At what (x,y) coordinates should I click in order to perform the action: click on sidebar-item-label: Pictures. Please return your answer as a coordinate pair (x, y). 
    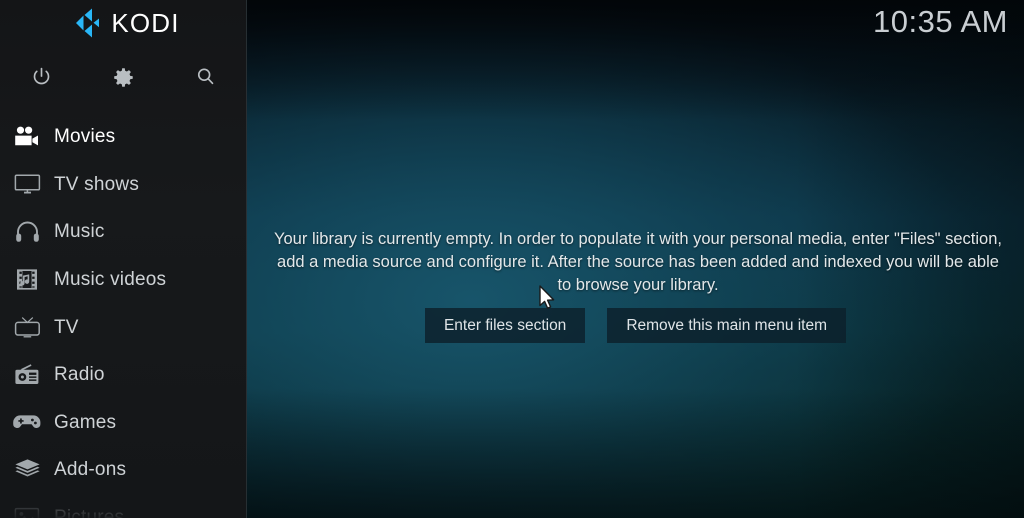
    Looking at the image, I should click on (89, 512).